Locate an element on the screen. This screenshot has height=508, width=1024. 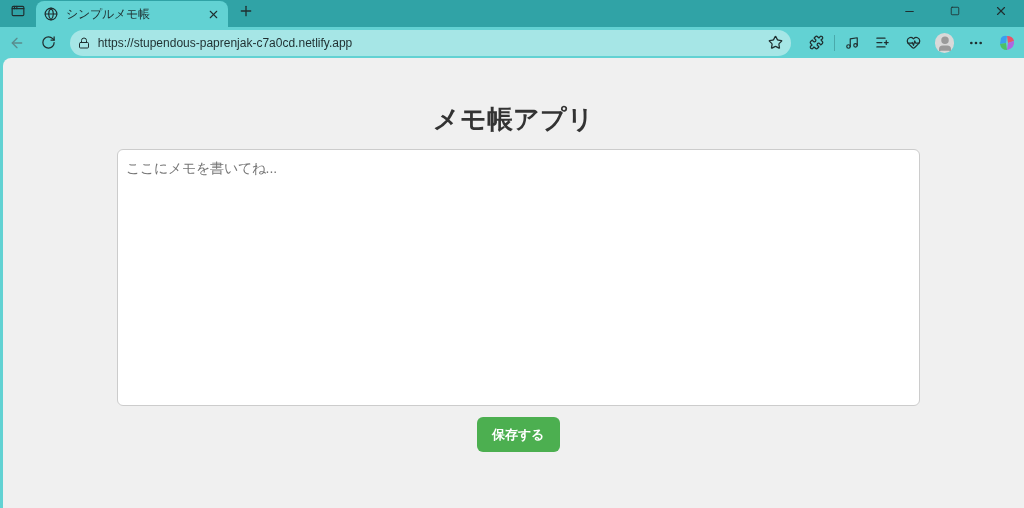
puzzle-icon is located at coordinates (816, 42).